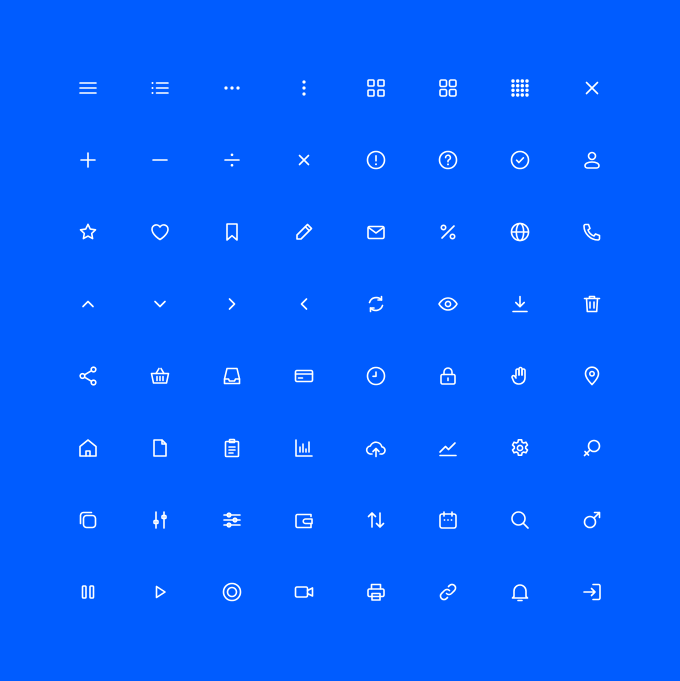  What do you see at coordinates (520, 232) in the screenshot?
I see `globe-icon` at bounding box center [520, 232].